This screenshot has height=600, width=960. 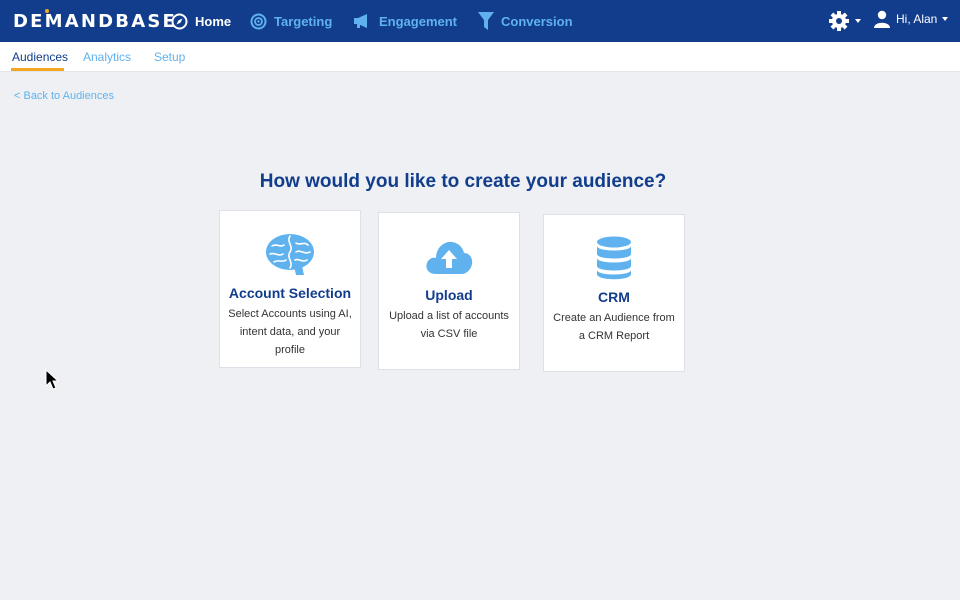 I want to click on crm-card: CRM Create an Audience from a CRM Report, so click(x=614, y=293).